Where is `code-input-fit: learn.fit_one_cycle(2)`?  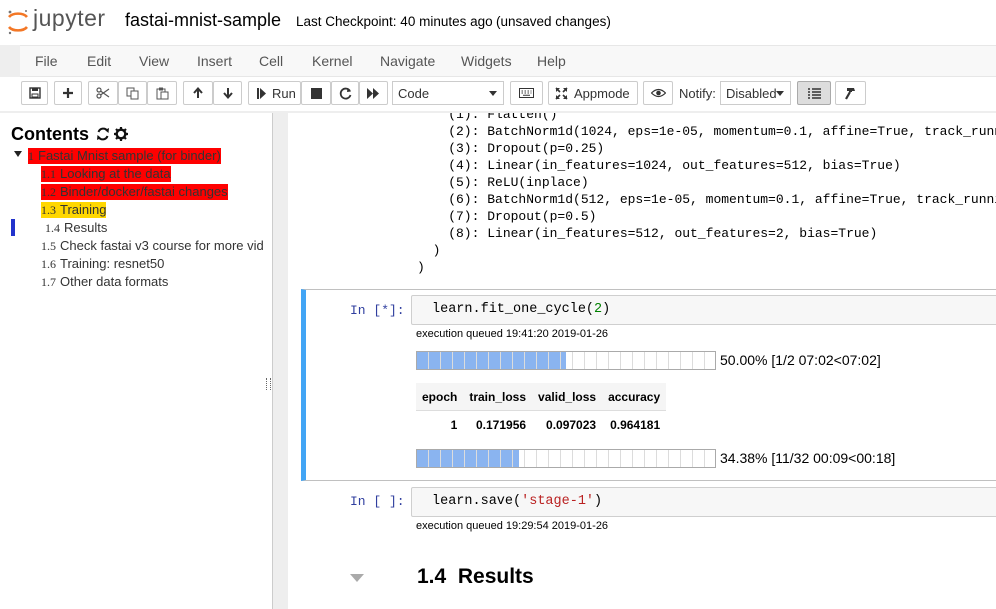 code-input-fit: learn.fit_one_cycle(2) is located at coordinates (703, 310).